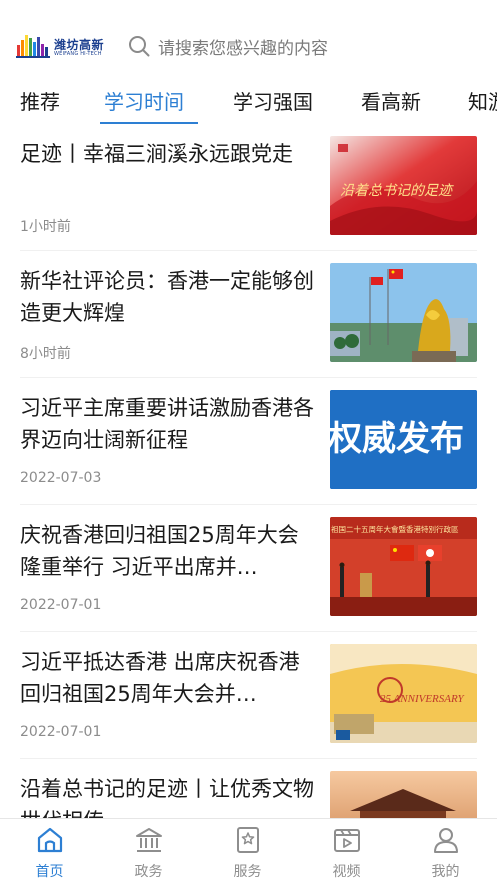 The width and height of the screenshot is (497, 883). Describe the element at coordinates (40, 100) in the screenshot. I see `tab-recommend: 推荐` at that location.